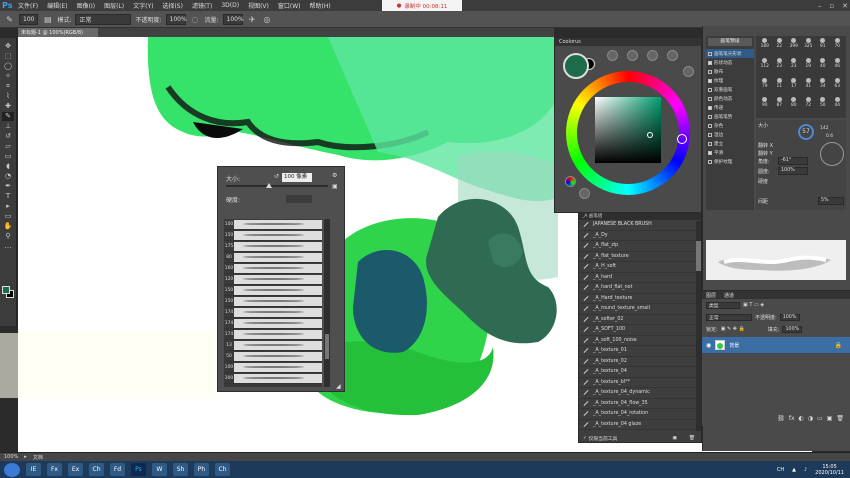  Describe the element at coordinates (831, 201) in the screenshot. I see `spacing-input: 5%` at that location.